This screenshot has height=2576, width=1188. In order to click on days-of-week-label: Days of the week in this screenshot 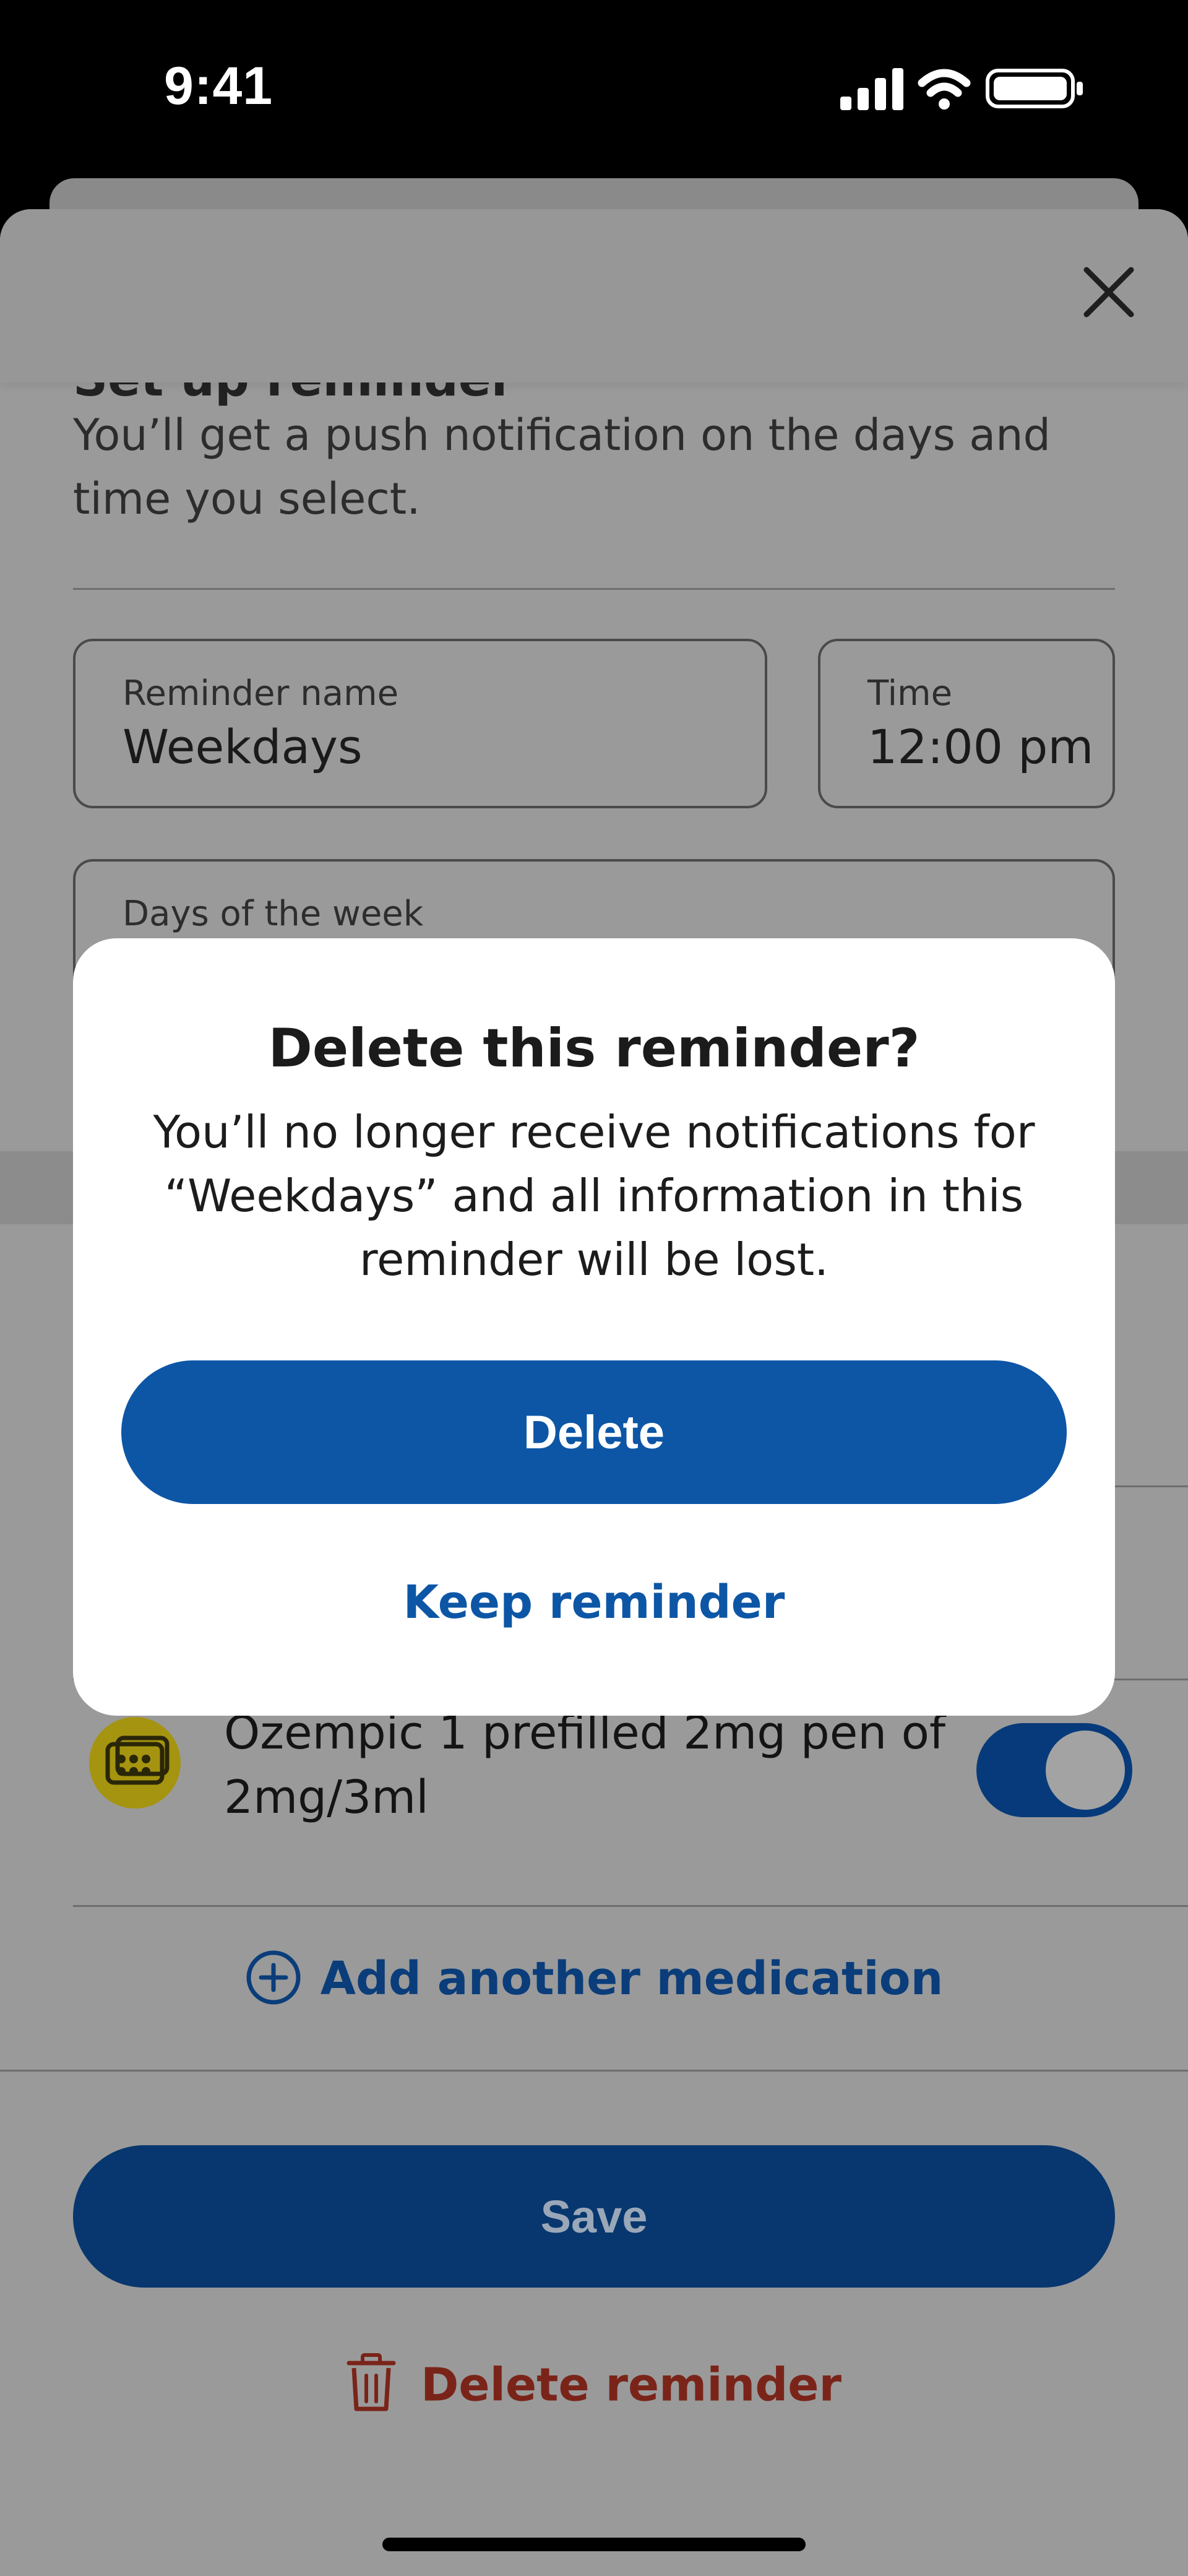, I will do `click(273, 914)`.